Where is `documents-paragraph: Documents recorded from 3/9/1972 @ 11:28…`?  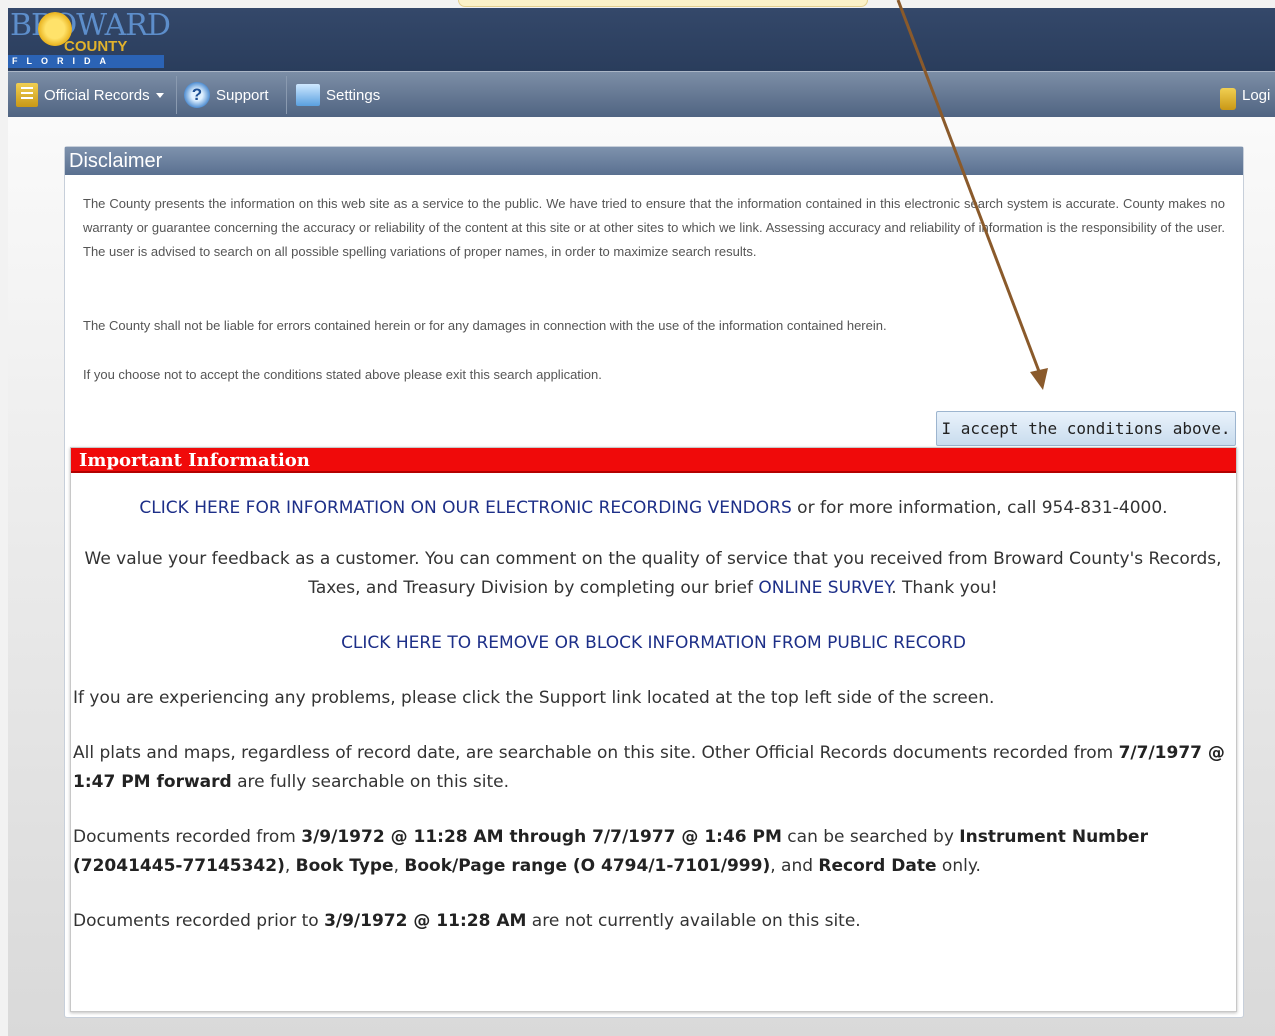
documents-paragraph: Documents recorded from 3/9/1972 @ 11:28… is located at coordinates (650, 852).